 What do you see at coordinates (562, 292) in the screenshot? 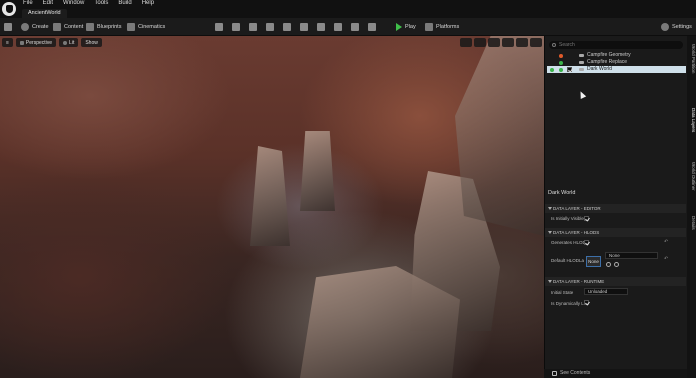
I see `prop-initial-state-label: Initial State` at bounding box center [562, 292].